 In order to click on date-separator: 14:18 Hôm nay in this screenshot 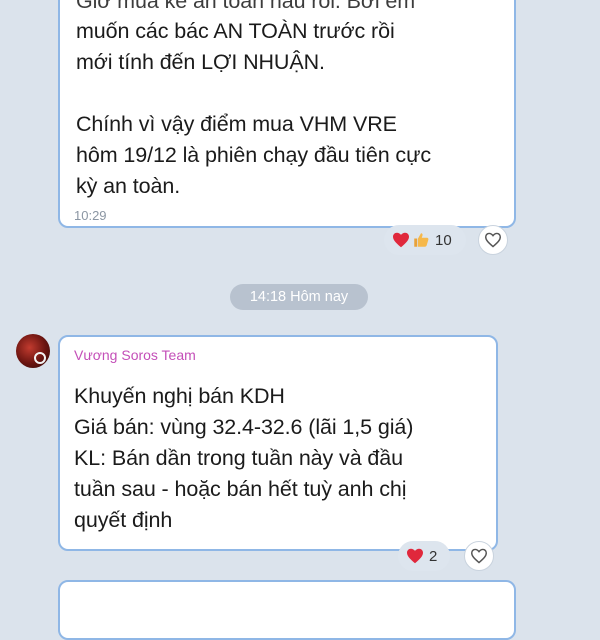, I will do `click(299, 297)`.